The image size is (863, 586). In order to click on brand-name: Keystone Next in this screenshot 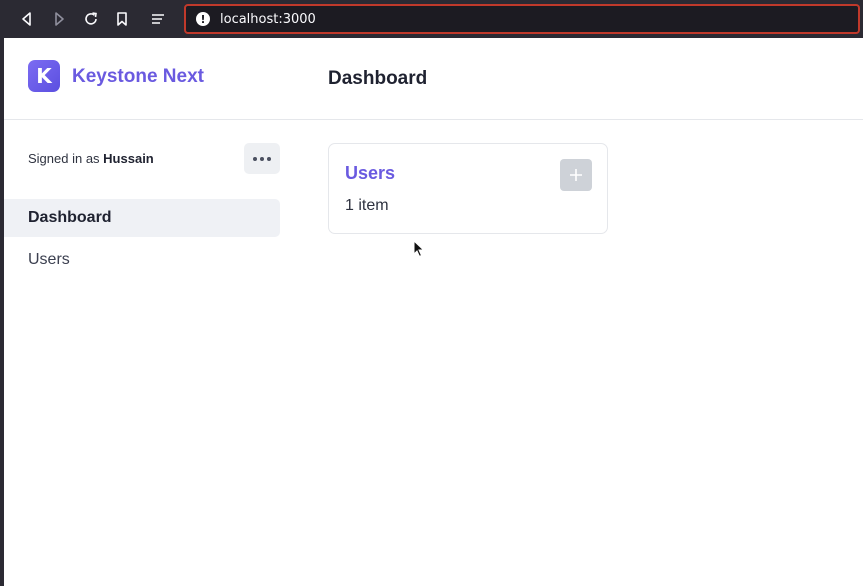, I will do `click(138, 77)`.